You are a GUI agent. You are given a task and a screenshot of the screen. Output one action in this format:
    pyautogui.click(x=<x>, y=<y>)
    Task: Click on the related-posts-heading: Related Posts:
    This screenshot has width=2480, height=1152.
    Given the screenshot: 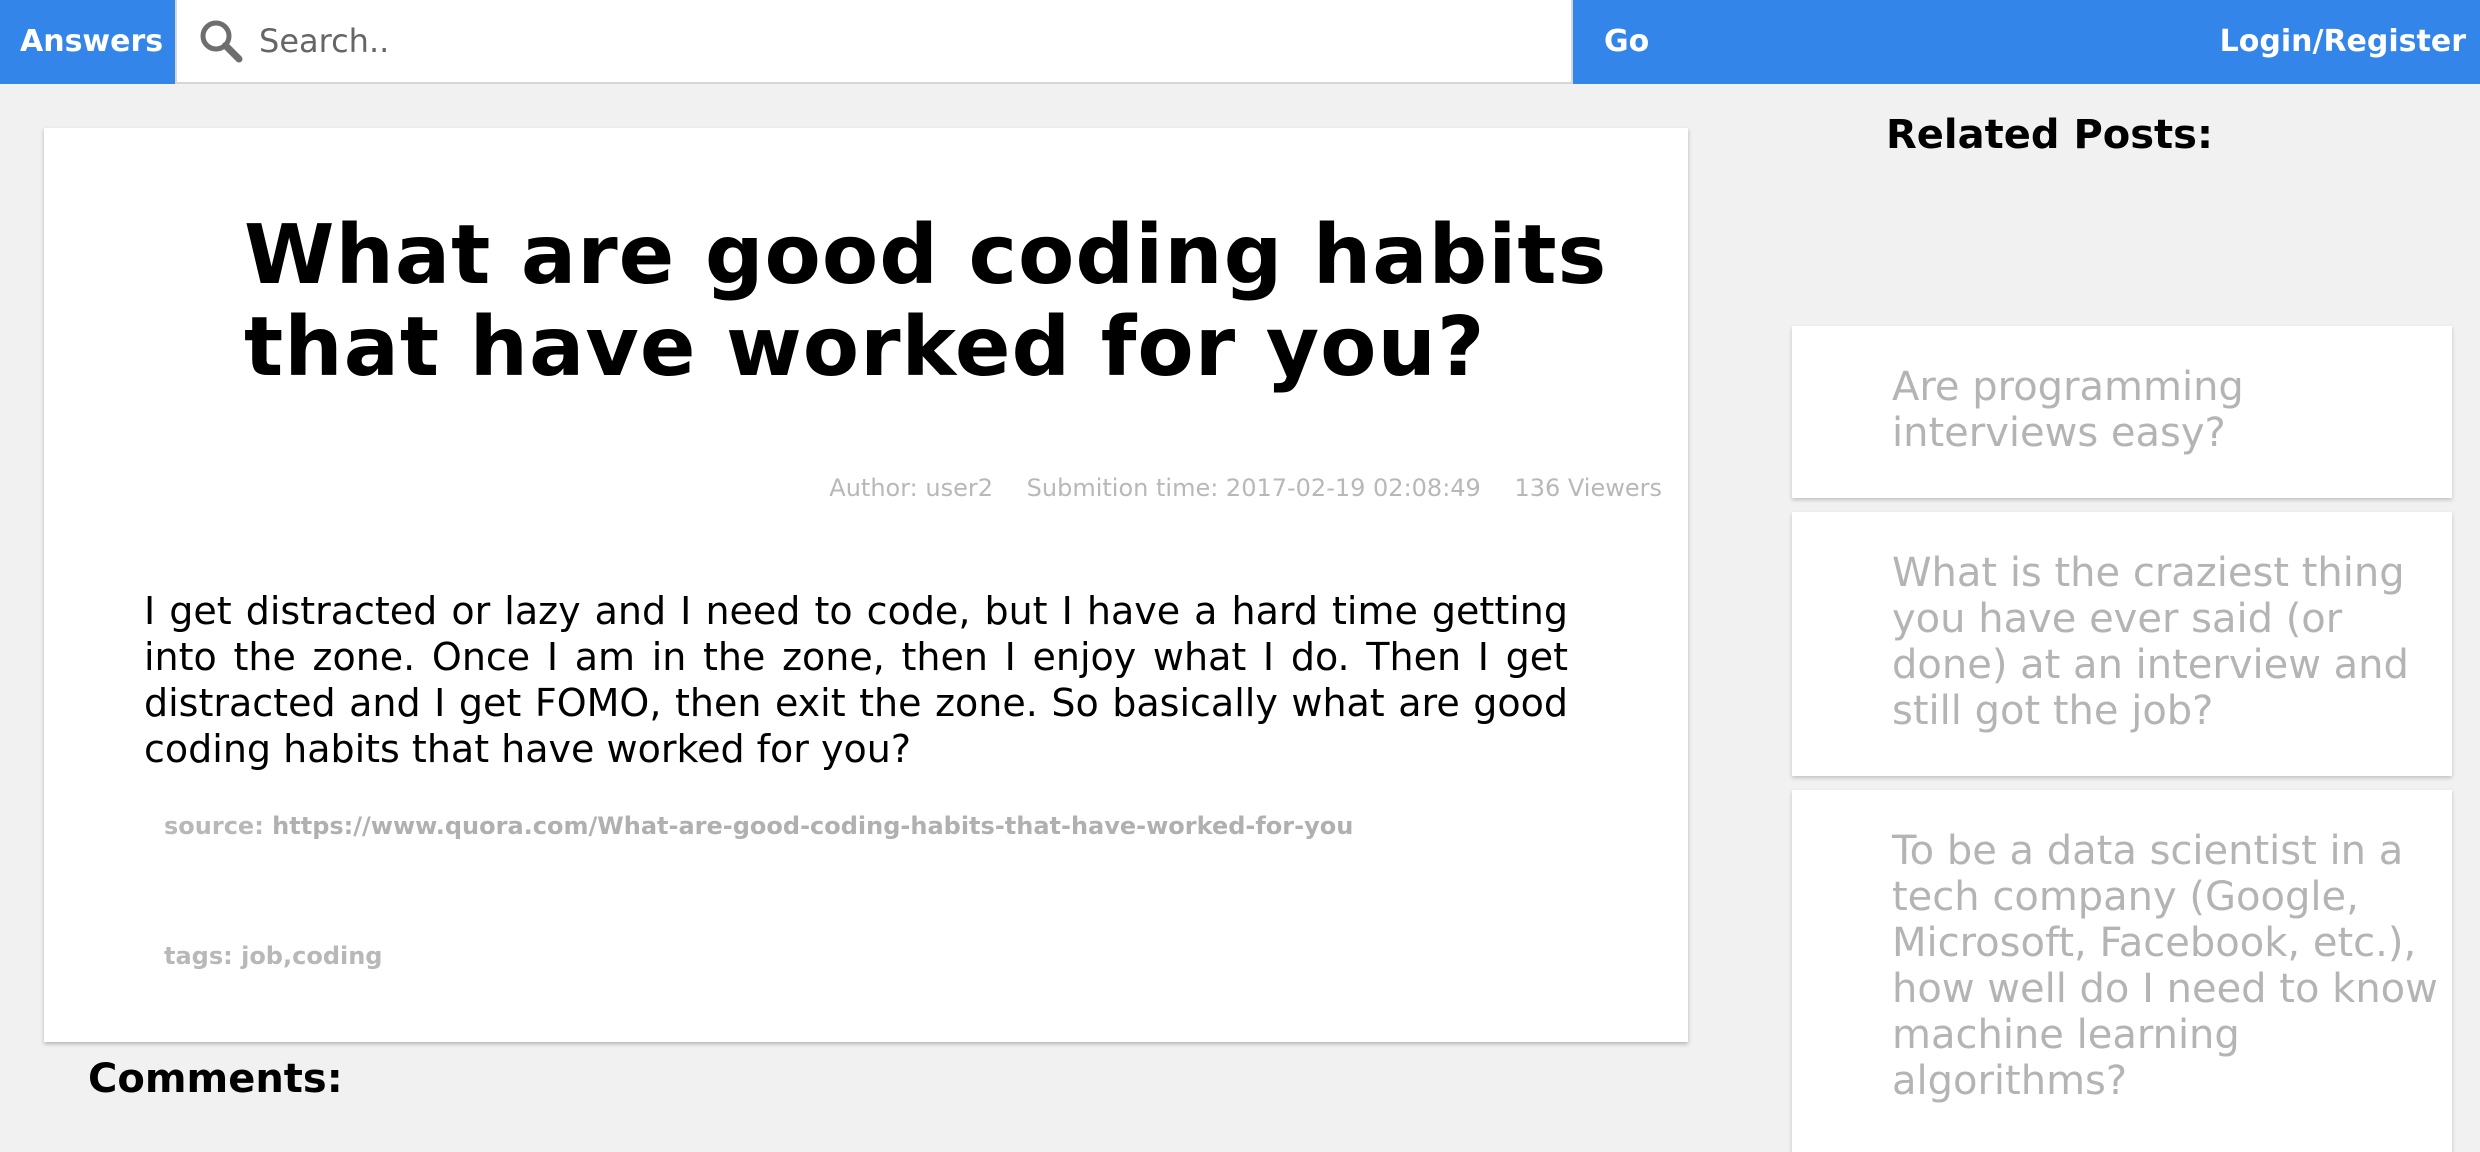 What is the action you would take?
    pyautogui.click(x=2049, y=135)
    